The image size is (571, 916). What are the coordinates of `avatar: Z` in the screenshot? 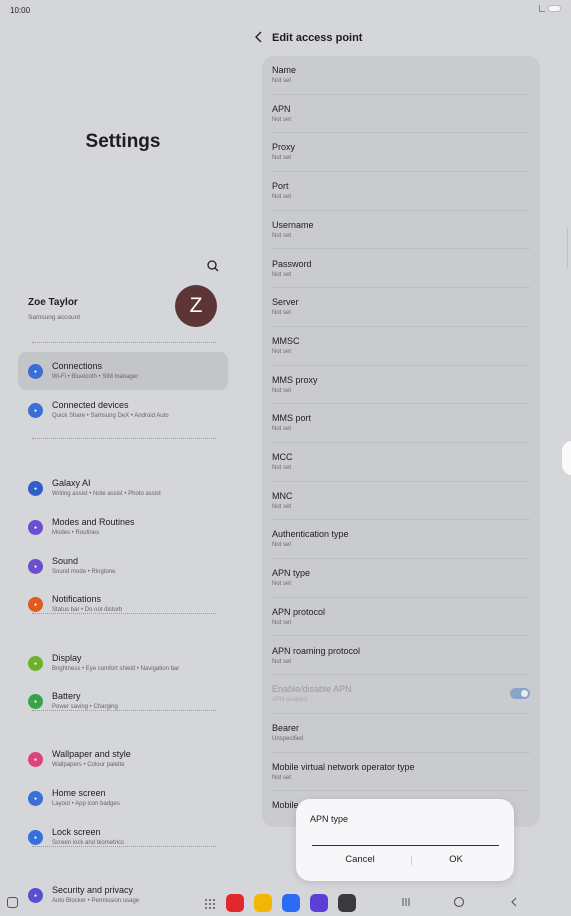 It's located at (196, 306).